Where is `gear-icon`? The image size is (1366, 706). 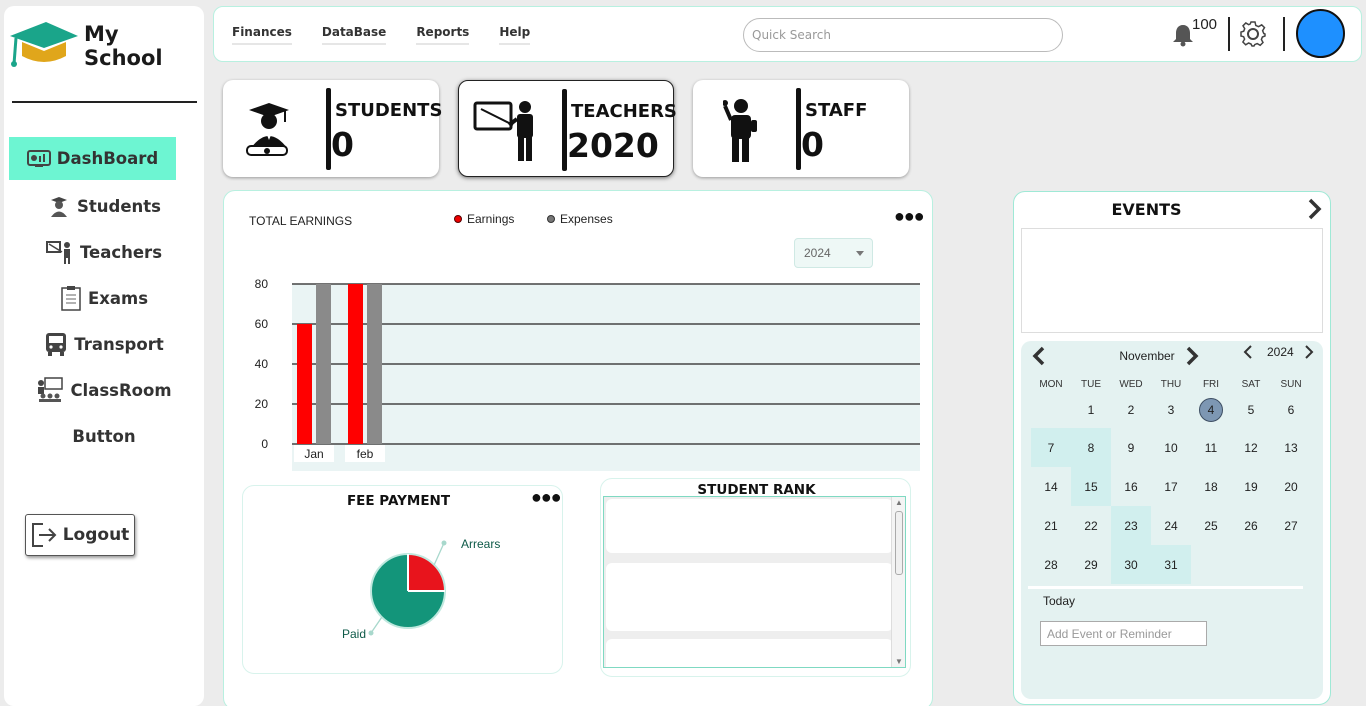
gear-icon is located at coordinates (1253, 36).